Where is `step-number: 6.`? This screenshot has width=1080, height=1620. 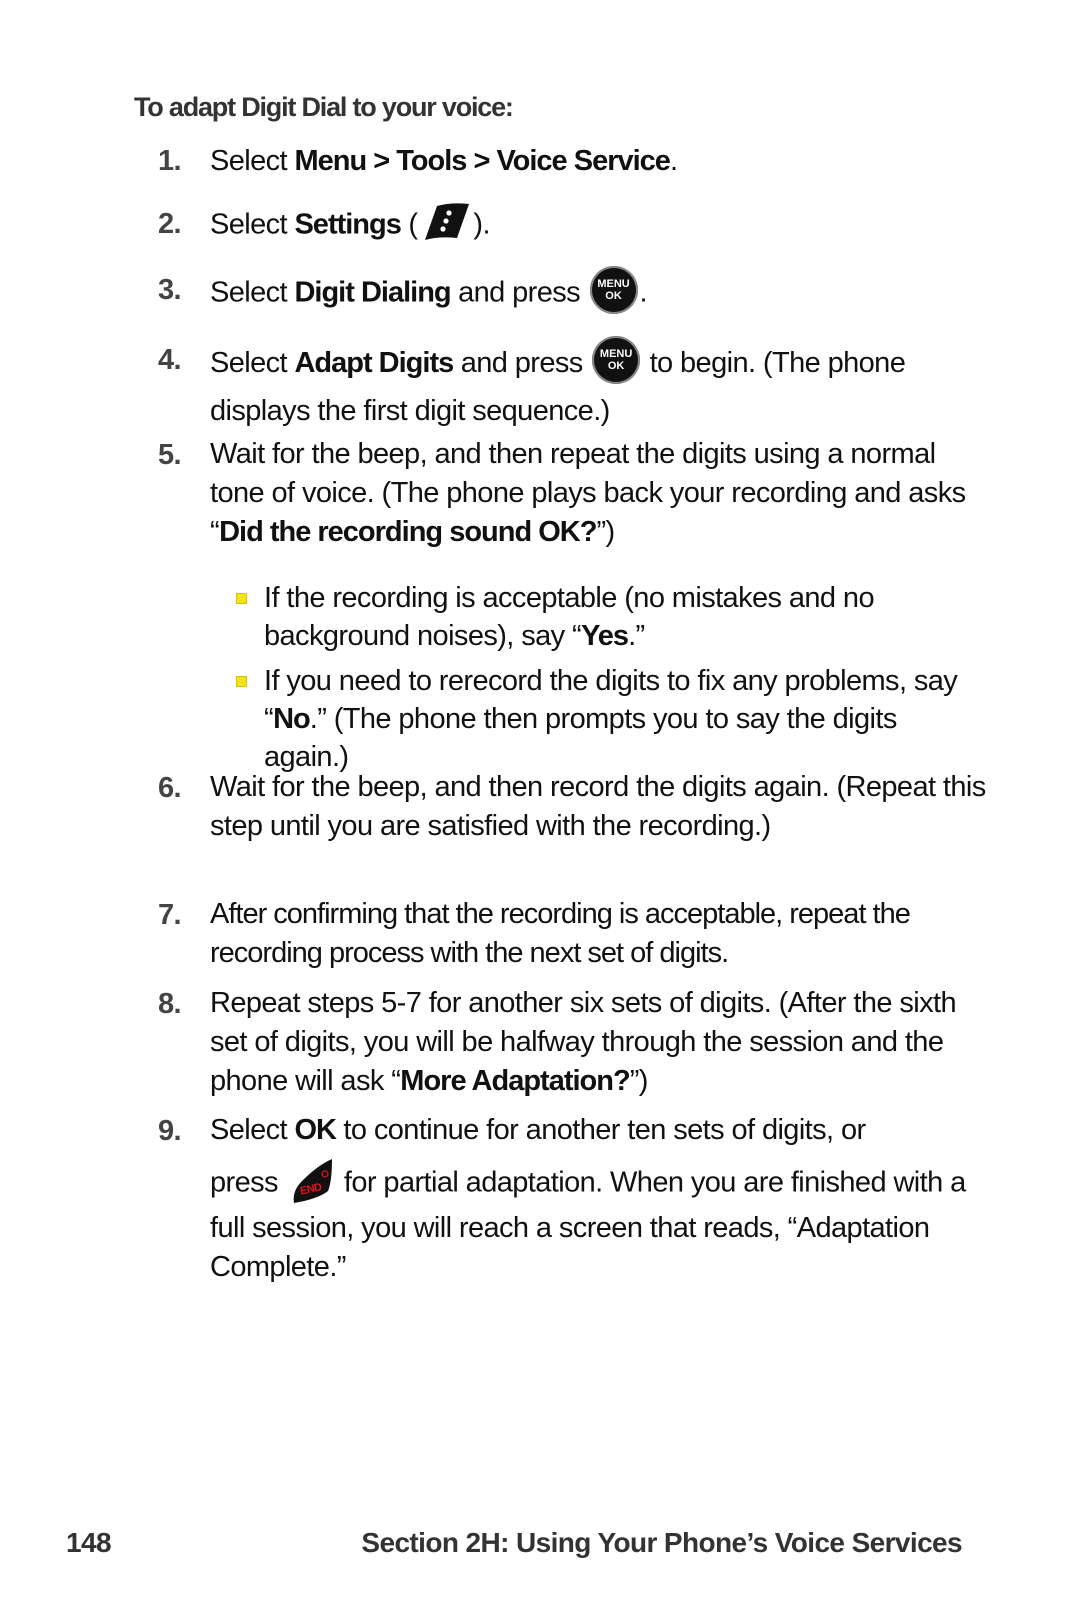
step-number: 6. is located at coordinates (170, 788).